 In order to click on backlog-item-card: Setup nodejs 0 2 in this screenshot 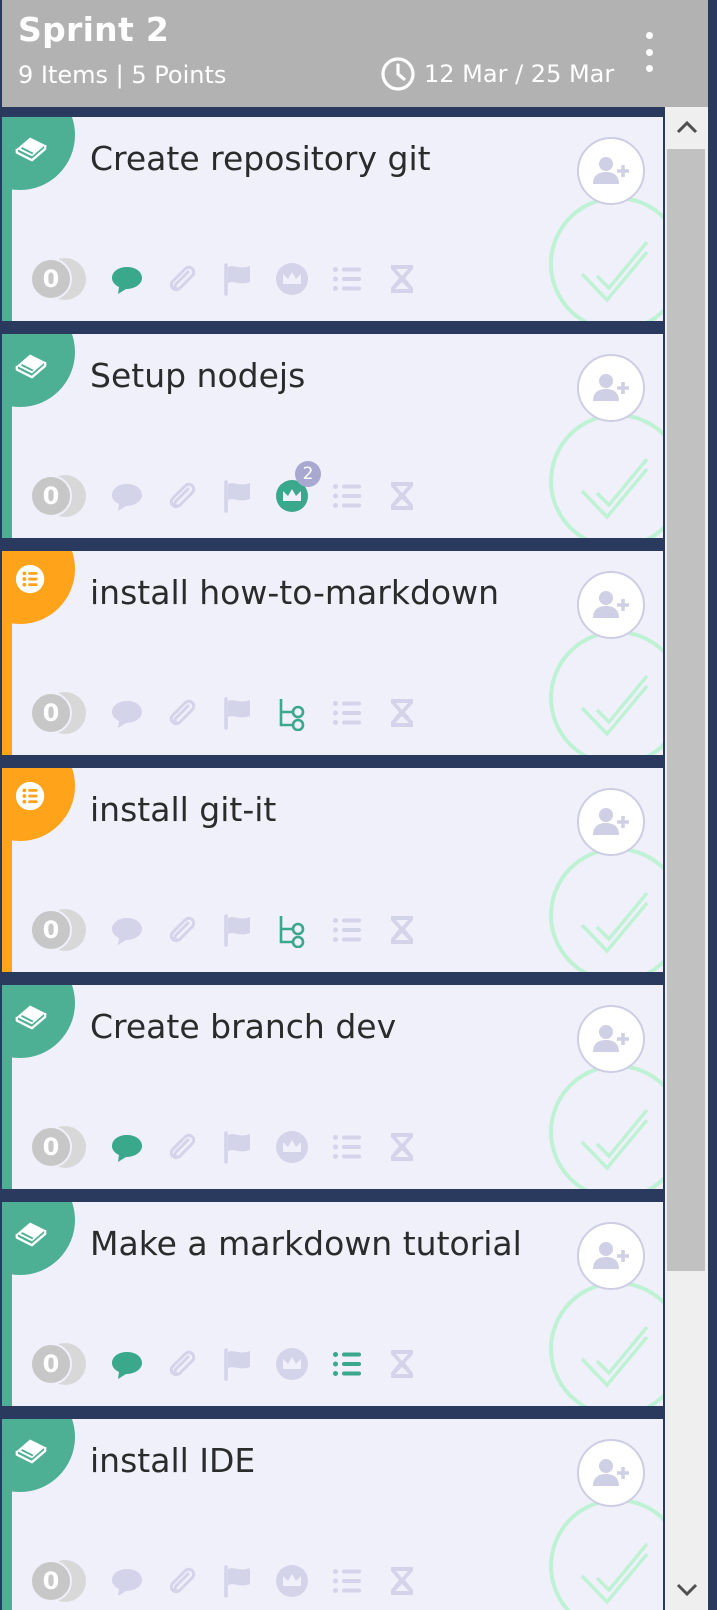, I will do `click(332, 436)`.